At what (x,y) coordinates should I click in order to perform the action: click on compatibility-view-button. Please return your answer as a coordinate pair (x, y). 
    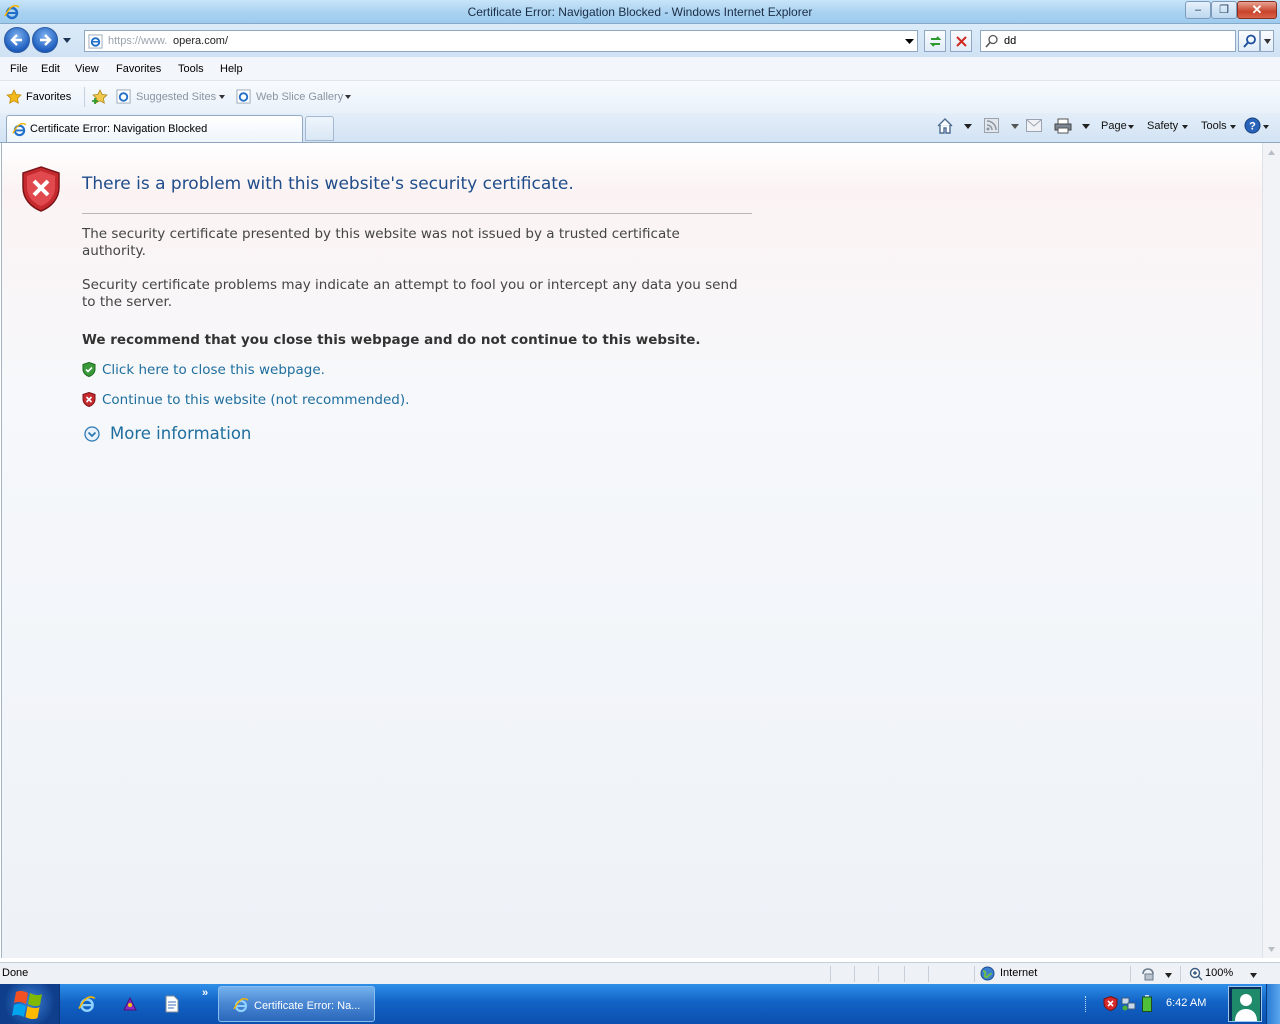
    Looking at the image, I should click on (935, 41).